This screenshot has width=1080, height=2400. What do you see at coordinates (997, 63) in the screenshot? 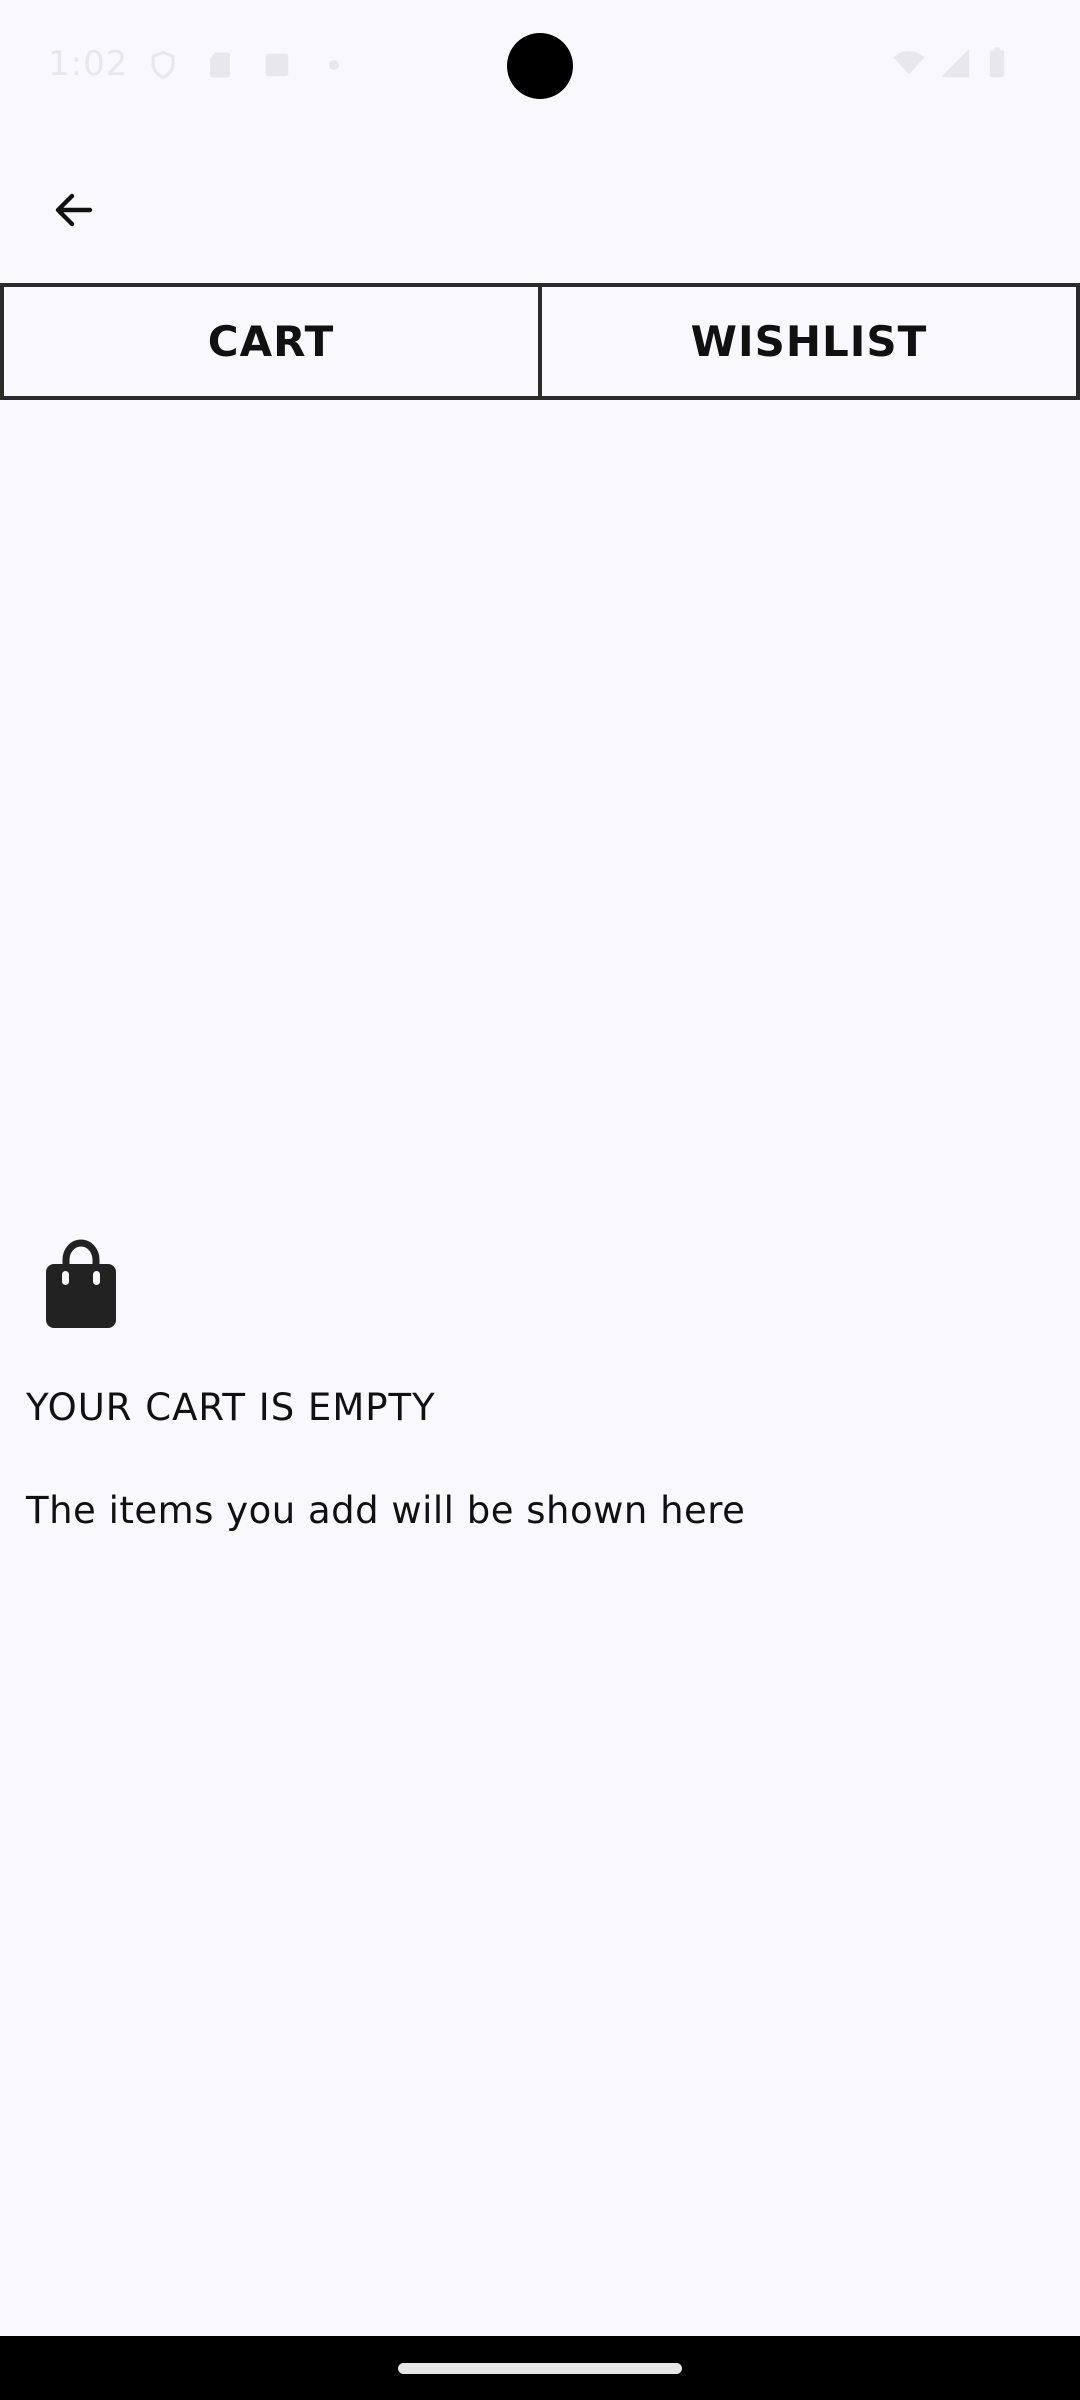
I see `battery-icon` at bounding box center [997, 63].